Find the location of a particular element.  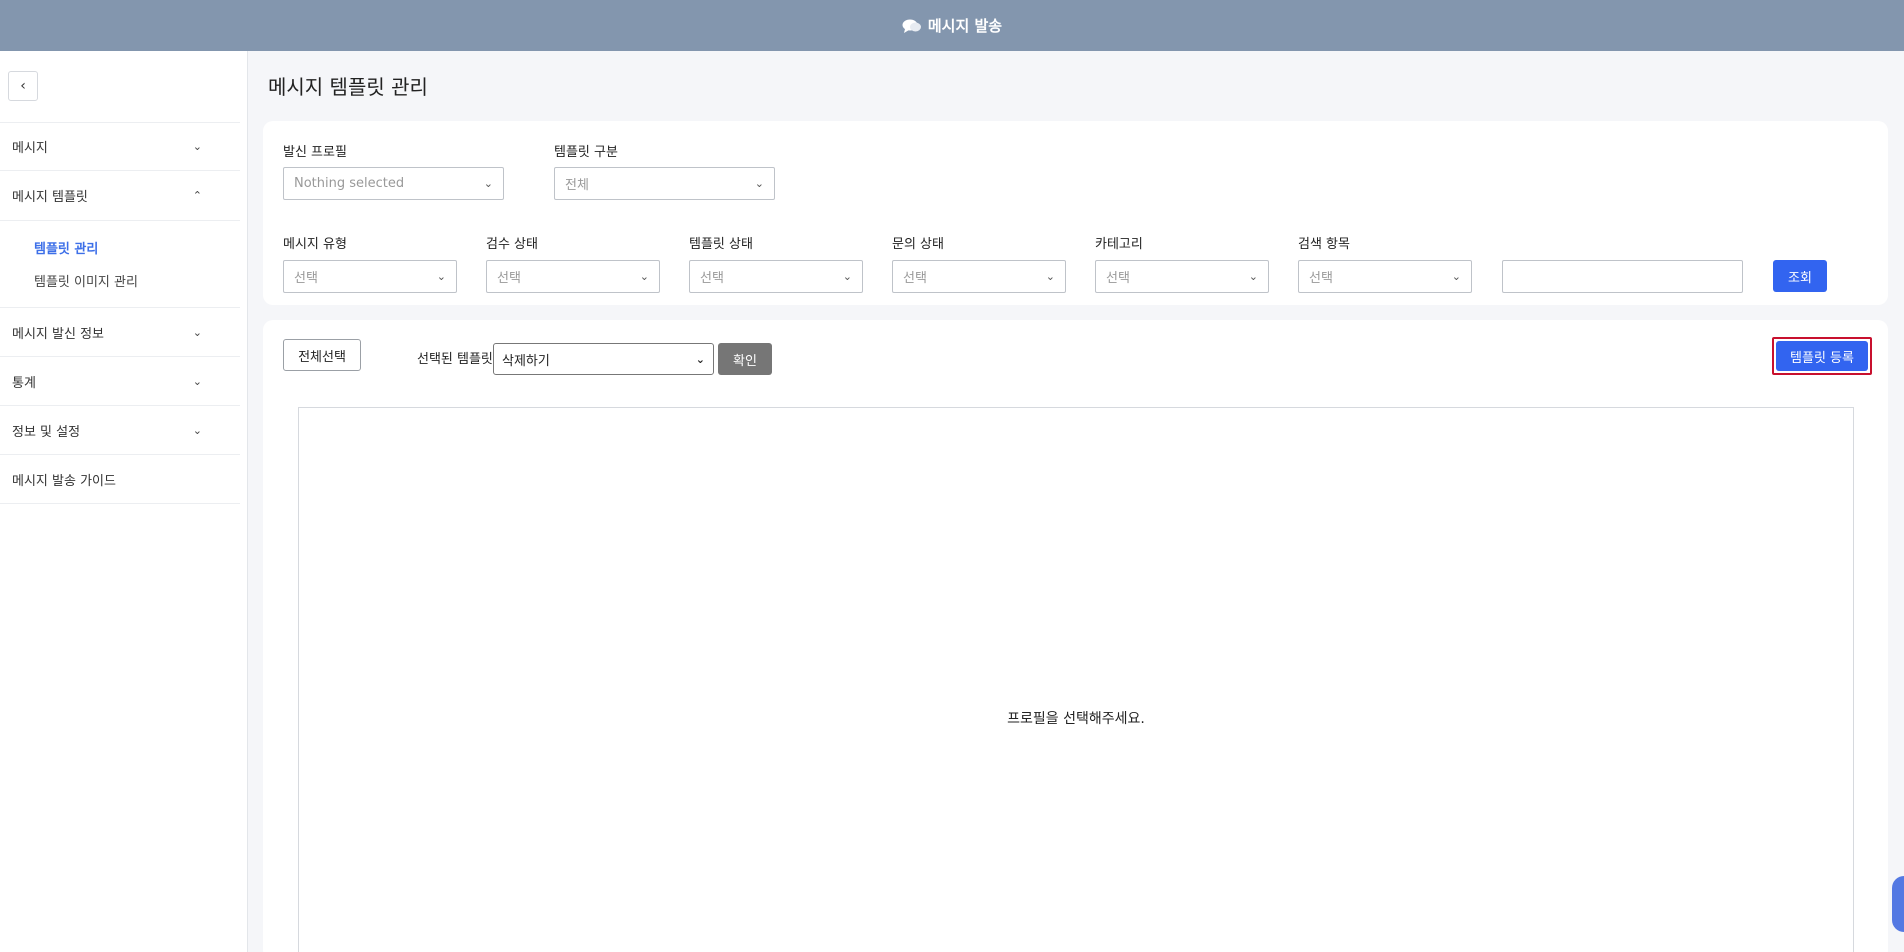

bulk-action-label: 선택된 템플릿 is located at coordinates (455, 359).